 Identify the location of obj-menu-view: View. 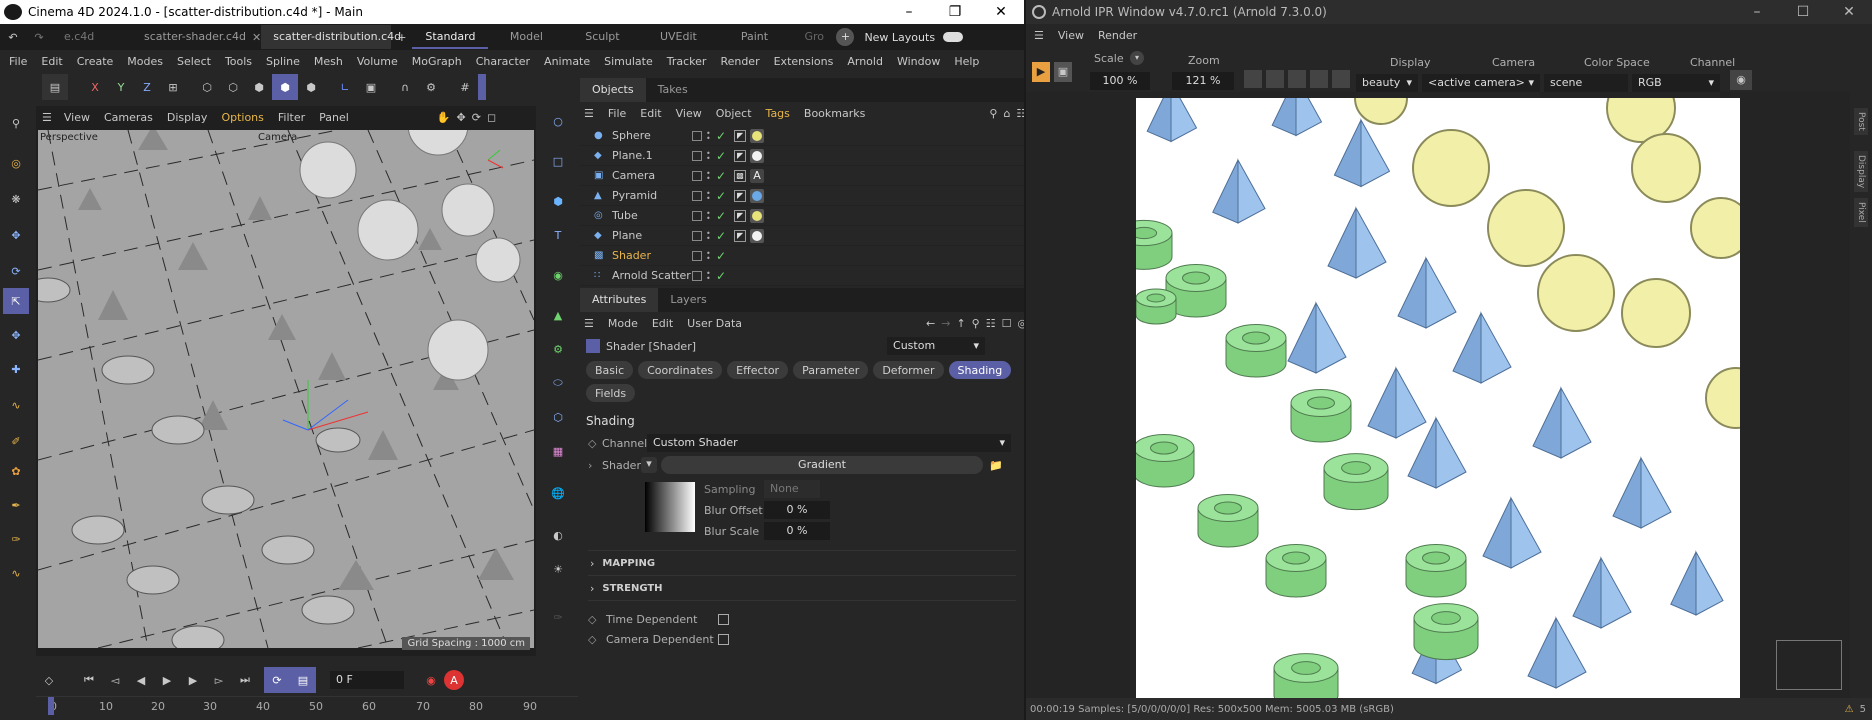
(689, 113).